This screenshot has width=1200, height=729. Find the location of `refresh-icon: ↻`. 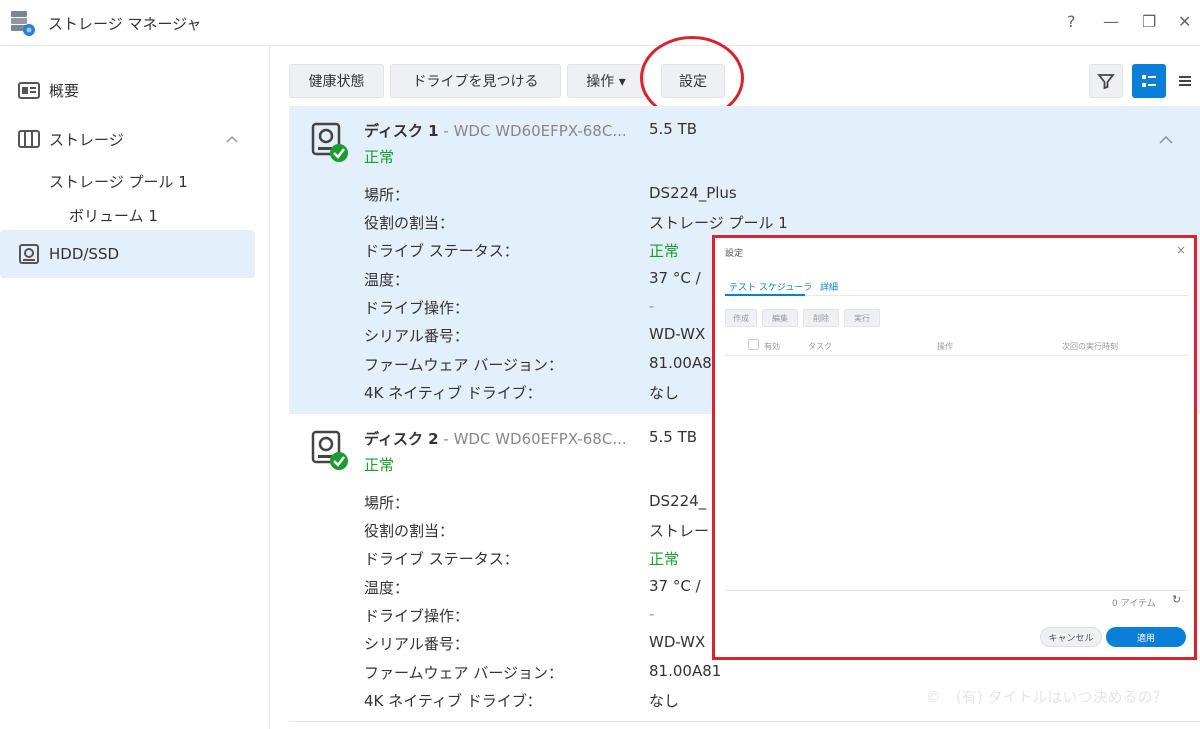

refresh-icon: ↻ is located at coordinates (1176, 599).